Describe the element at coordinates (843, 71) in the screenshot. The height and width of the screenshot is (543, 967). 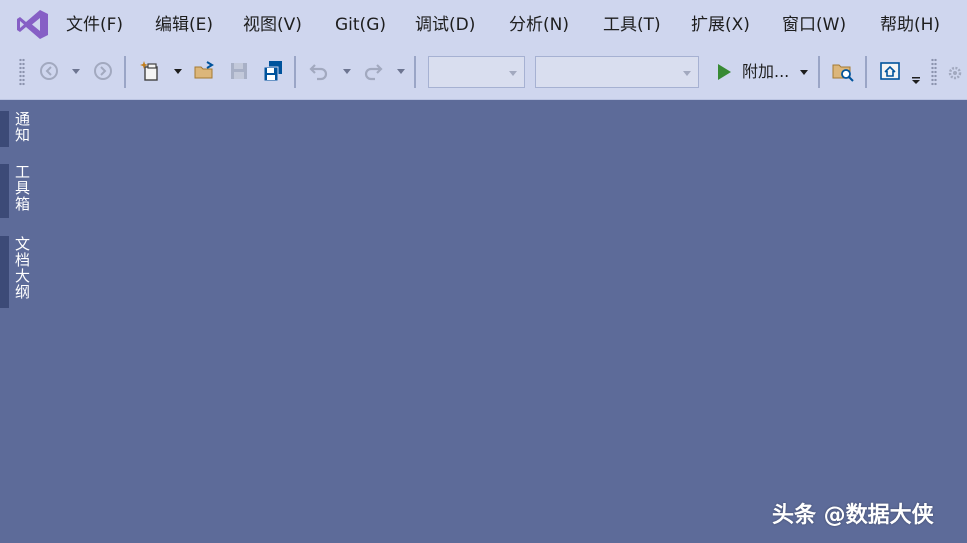
I see `find-in-files-icon` at that location.